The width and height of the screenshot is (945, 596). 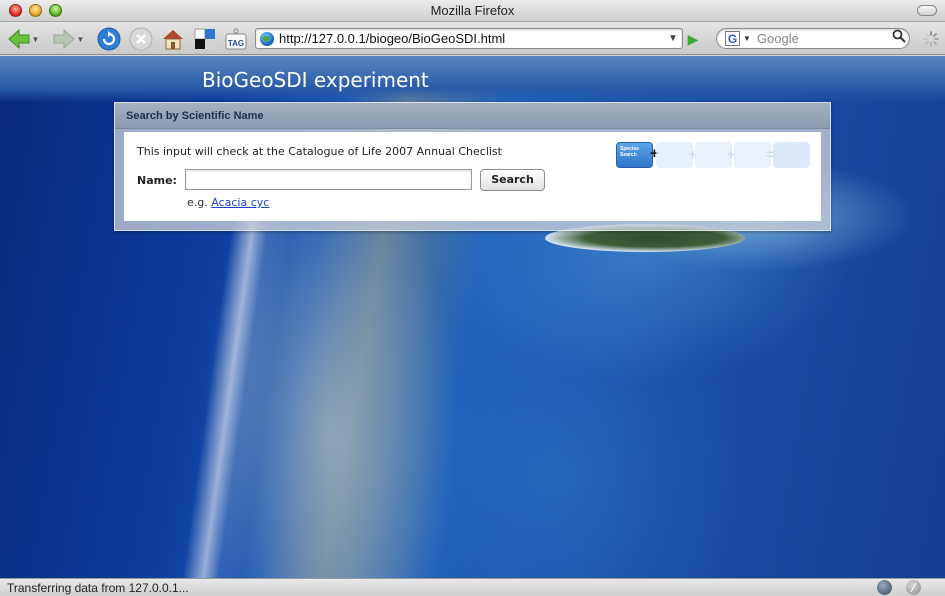 I want to click on example-hint: e.g. Acacia cyc, so click(x=228, y=202).